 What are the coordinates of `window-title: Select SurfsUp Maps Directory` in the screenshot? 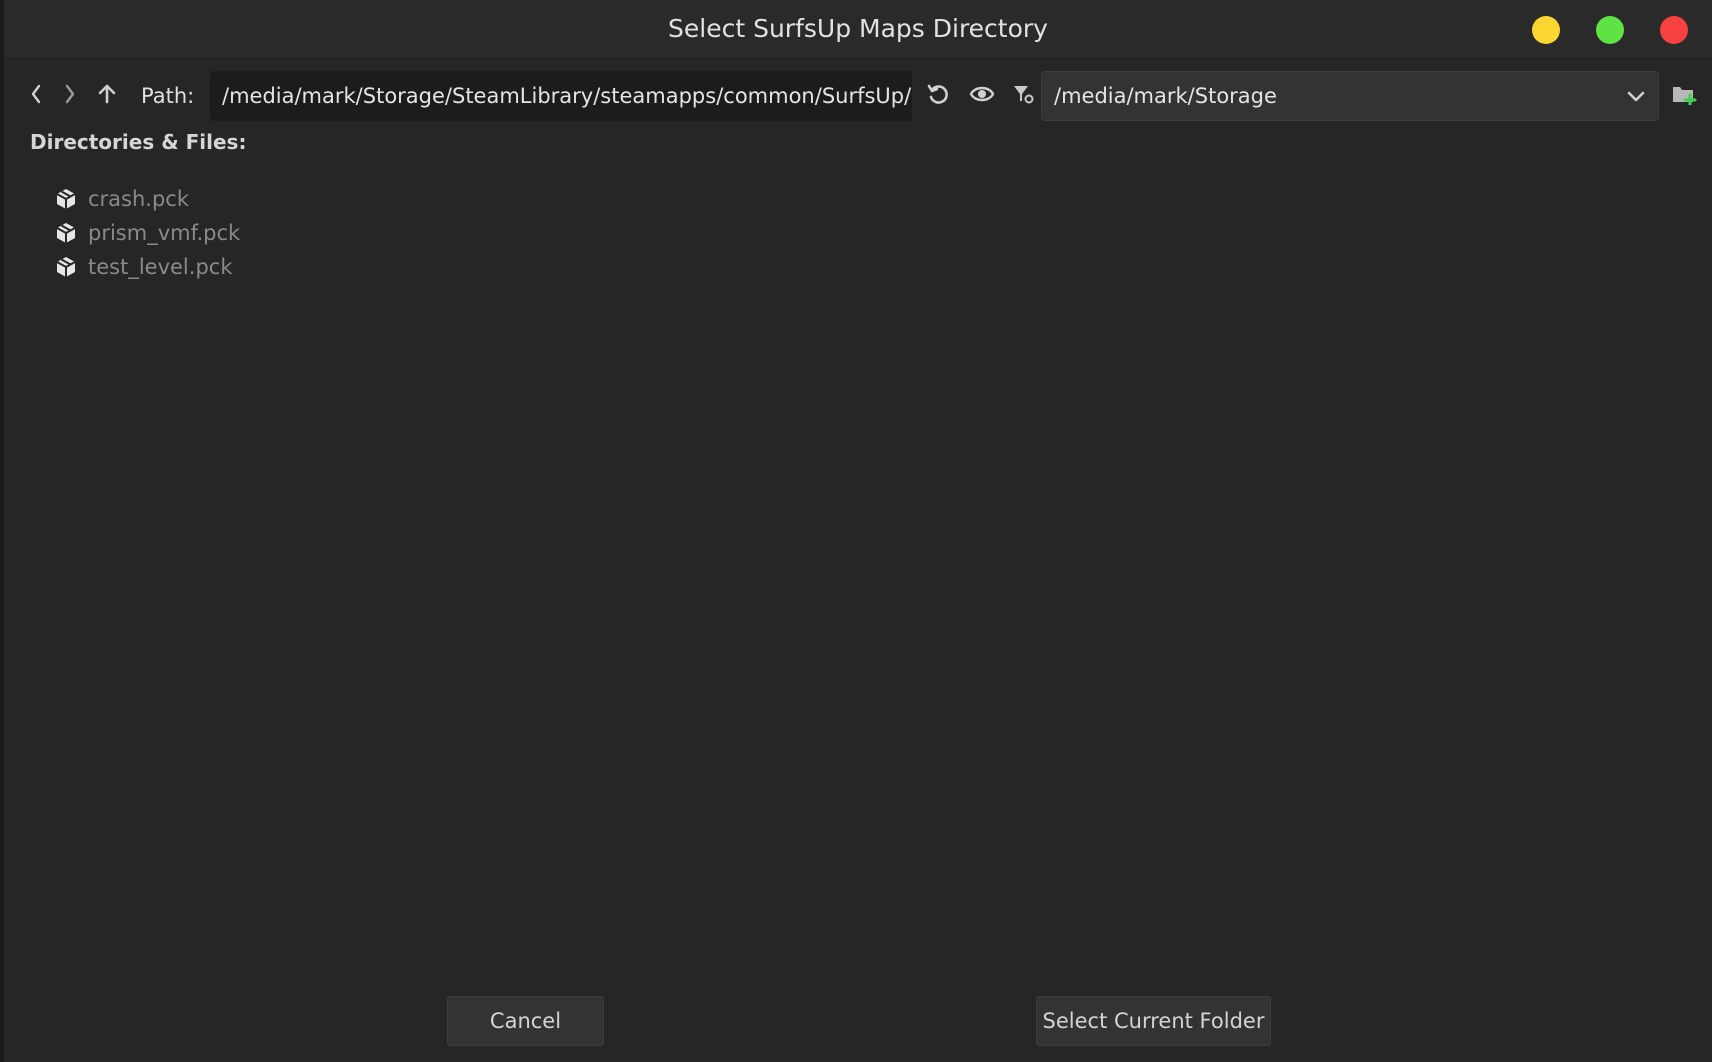 It's located at (858, 28).